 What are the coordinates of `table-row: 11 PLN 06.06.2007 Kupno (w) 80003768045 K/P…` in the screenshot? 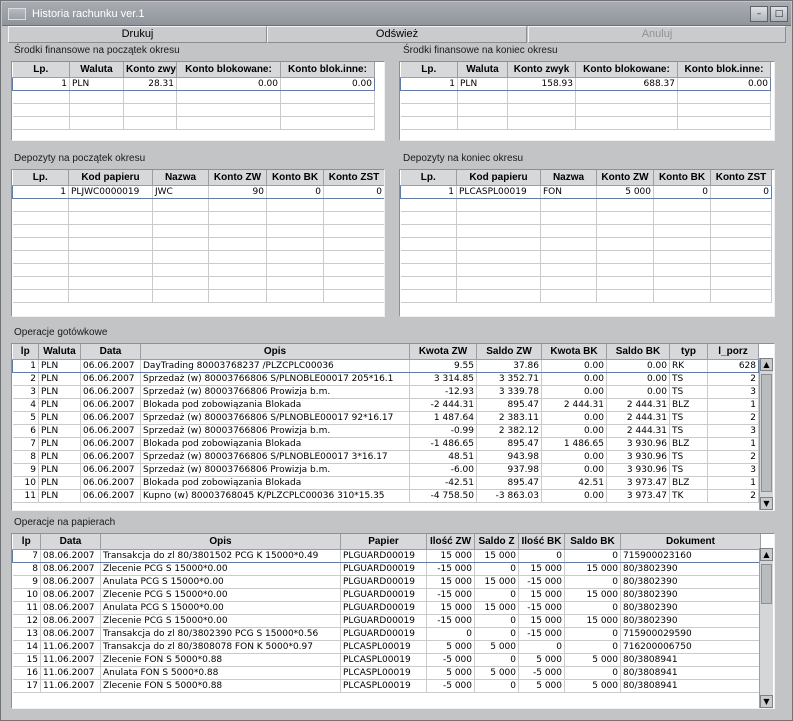 It's located at (385, 496).